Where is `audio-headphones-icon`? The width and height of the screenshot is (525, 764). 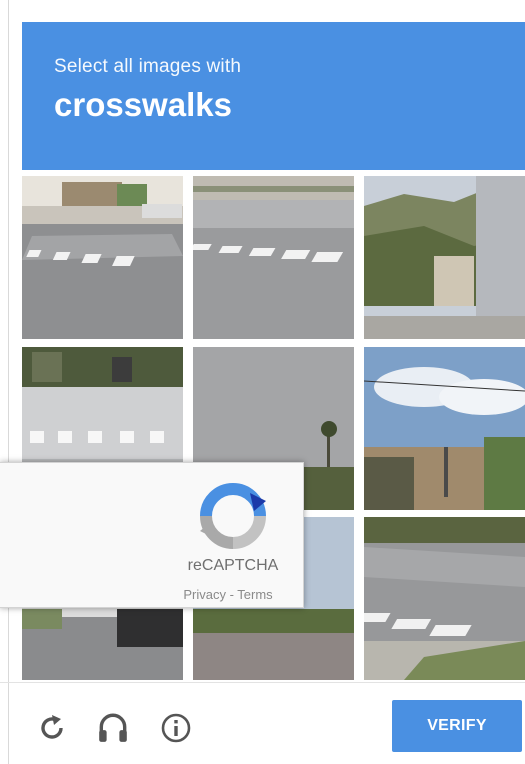
audio-headphones-icon is located at coordinates (113, 728).